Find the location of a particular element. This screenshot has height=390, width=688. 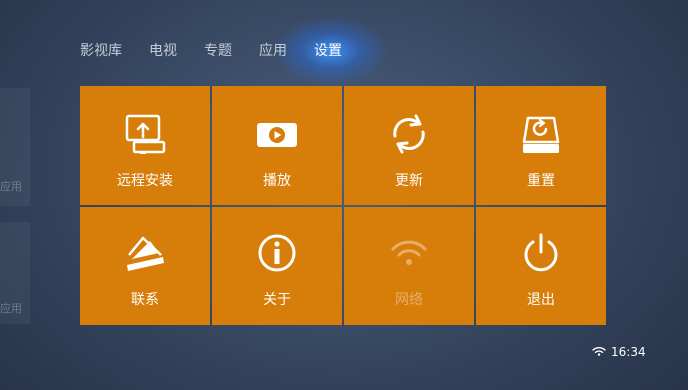

status-bar: 16:34 is located at coordinates (619, 352).